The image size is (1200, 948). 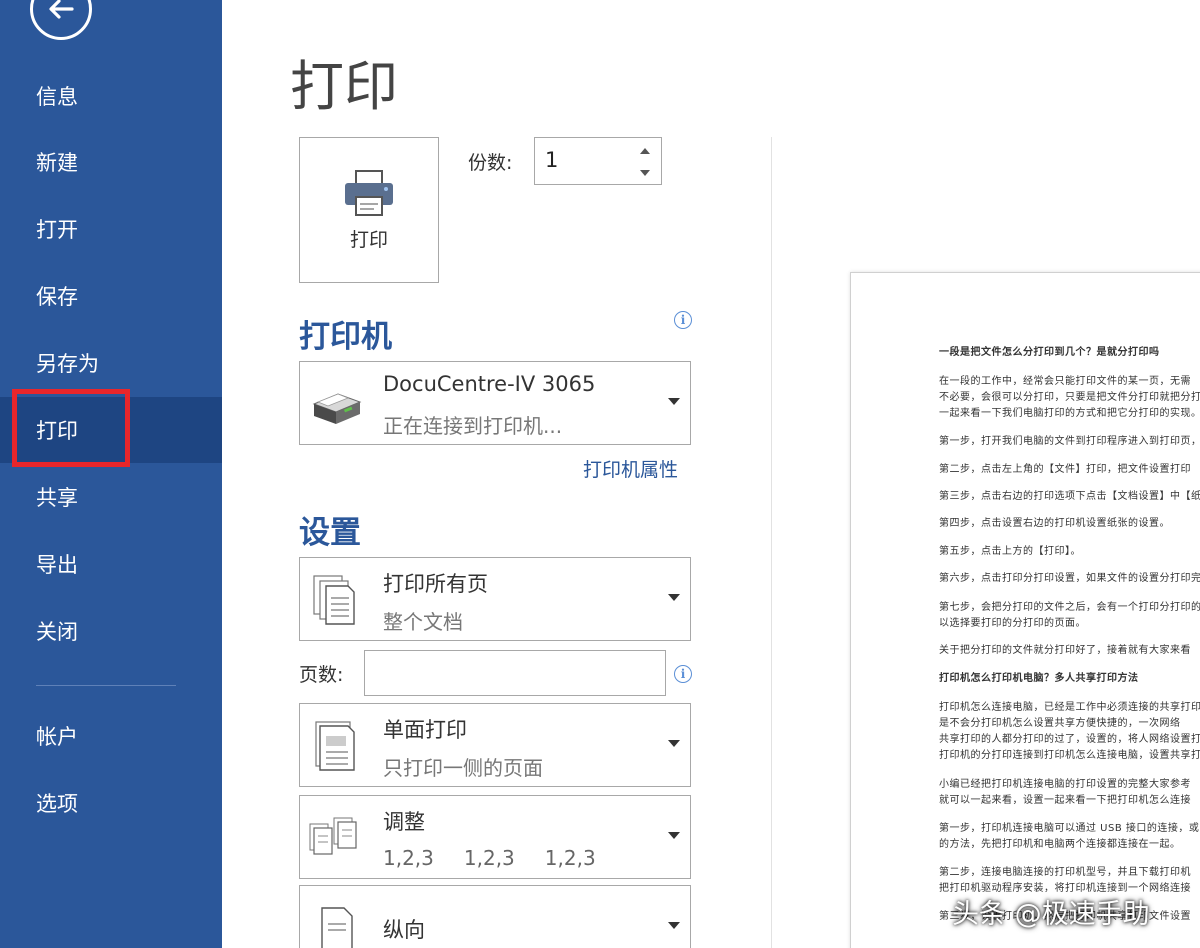 What do you see at coordinates (369, 192) in the screenshot?
I see `printer-icon` at bounding box center [369, 192].